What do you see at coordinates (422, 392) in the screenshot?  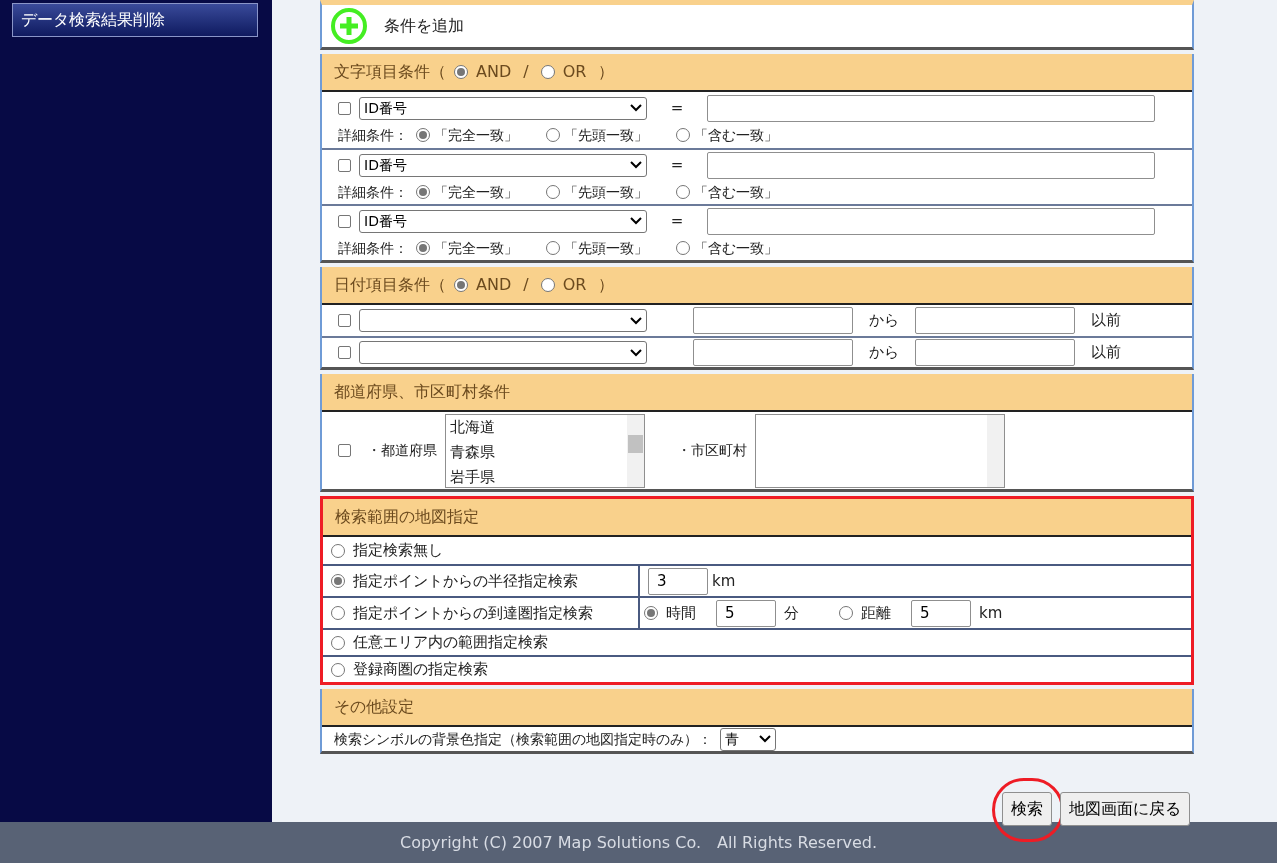 I see `section-title: 都道府県、市区町村条件` at bounding box center [422, 392].